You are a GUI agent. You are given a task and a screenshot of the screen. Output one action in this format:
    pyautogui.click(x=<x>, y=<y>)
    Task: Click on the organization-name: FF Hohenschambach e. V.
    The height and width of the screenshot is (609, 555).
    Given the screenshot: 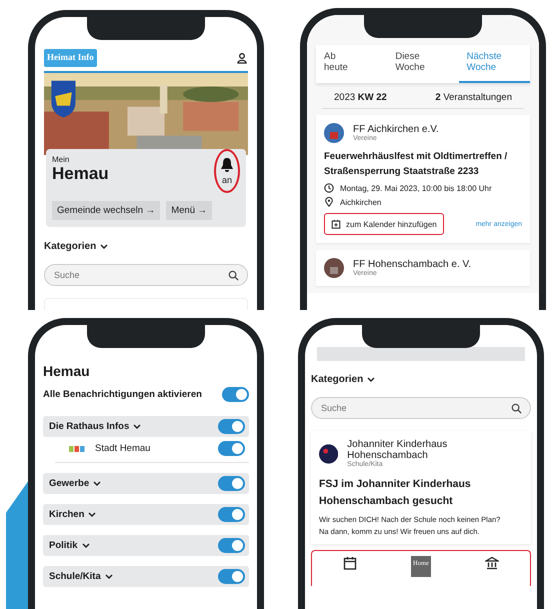 What is the action you would take?
    pyautogui.click(x=412, y=264)
    